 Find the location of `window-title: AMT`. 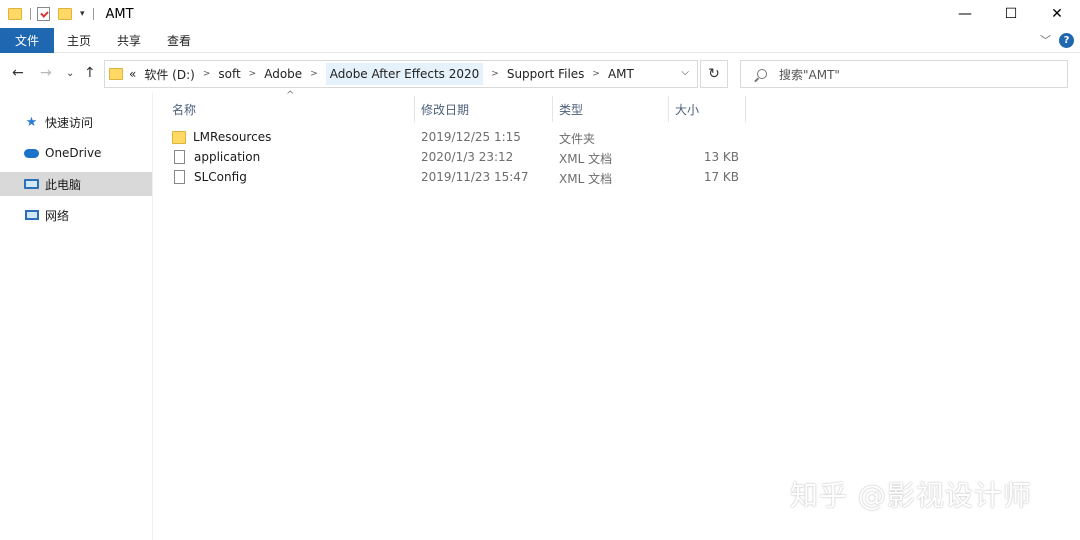

window-title: AMT is located at coordinates (119, 14).